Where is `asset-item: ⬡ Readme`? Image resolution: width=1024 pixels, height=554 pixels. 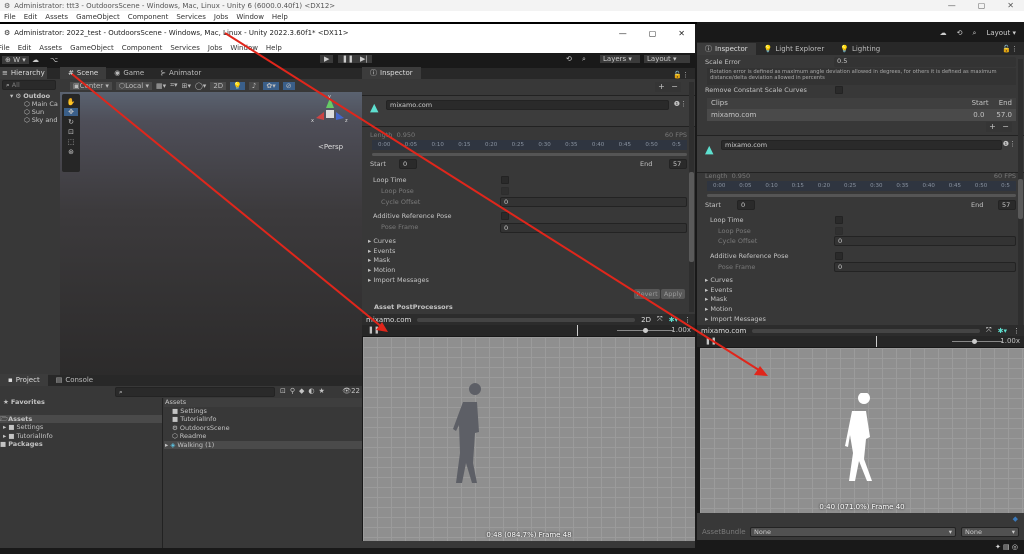 asset-item: ⬡ Readme is located at coordinates (263, 436).